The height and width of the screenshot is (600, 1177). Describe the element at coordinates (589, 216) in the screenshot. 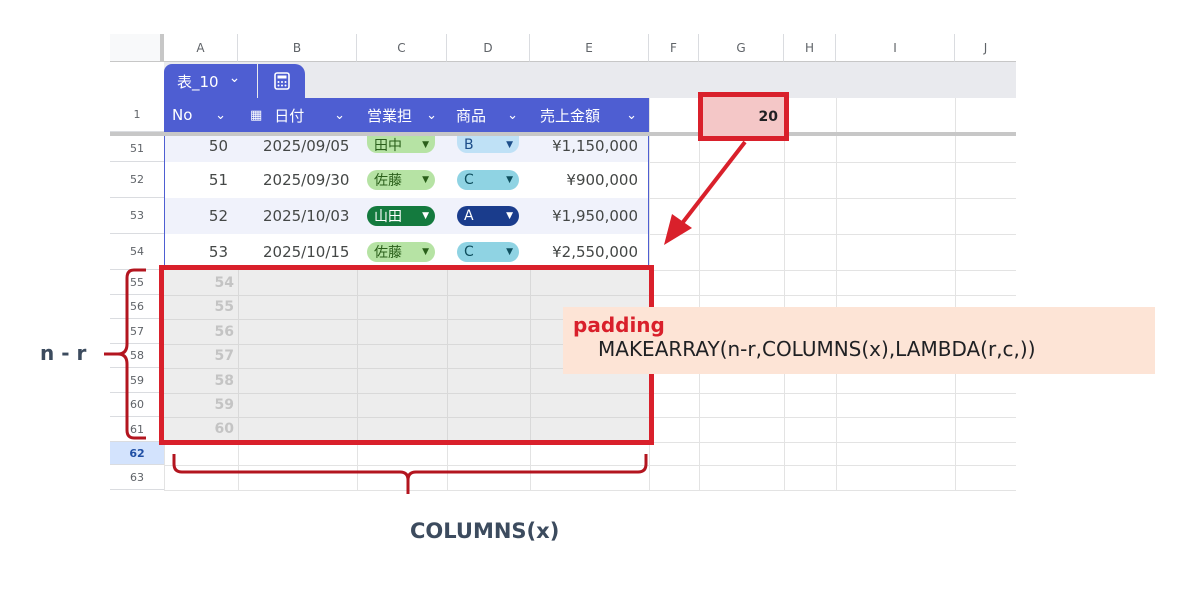

I see `cell-amount: ¥1,950,000` at that location.